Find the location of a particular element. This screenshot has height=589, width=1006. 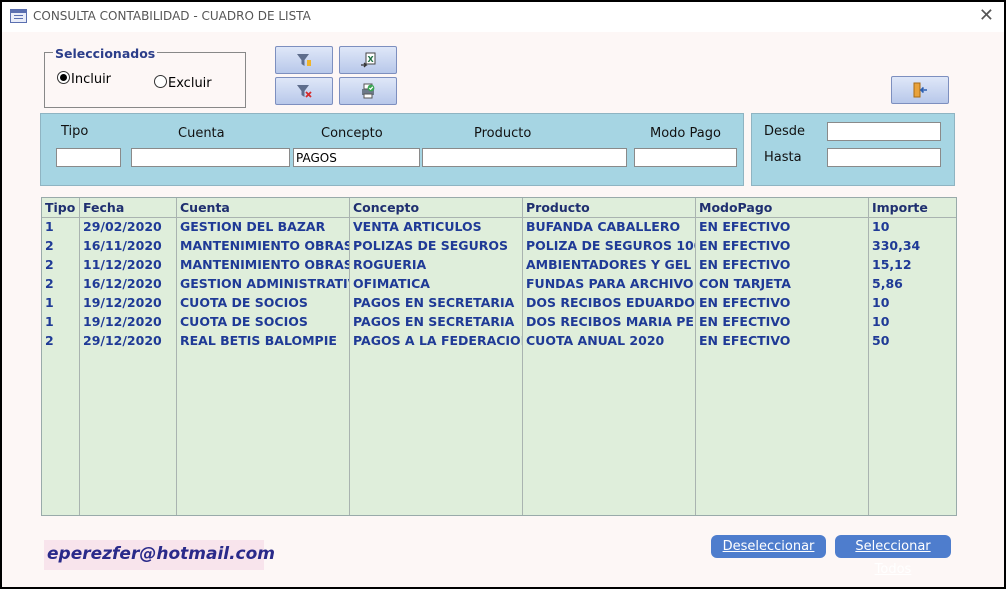

row-7-cuenta: REAL BETIS BALOMPIE is located at coordinates (264, 340).